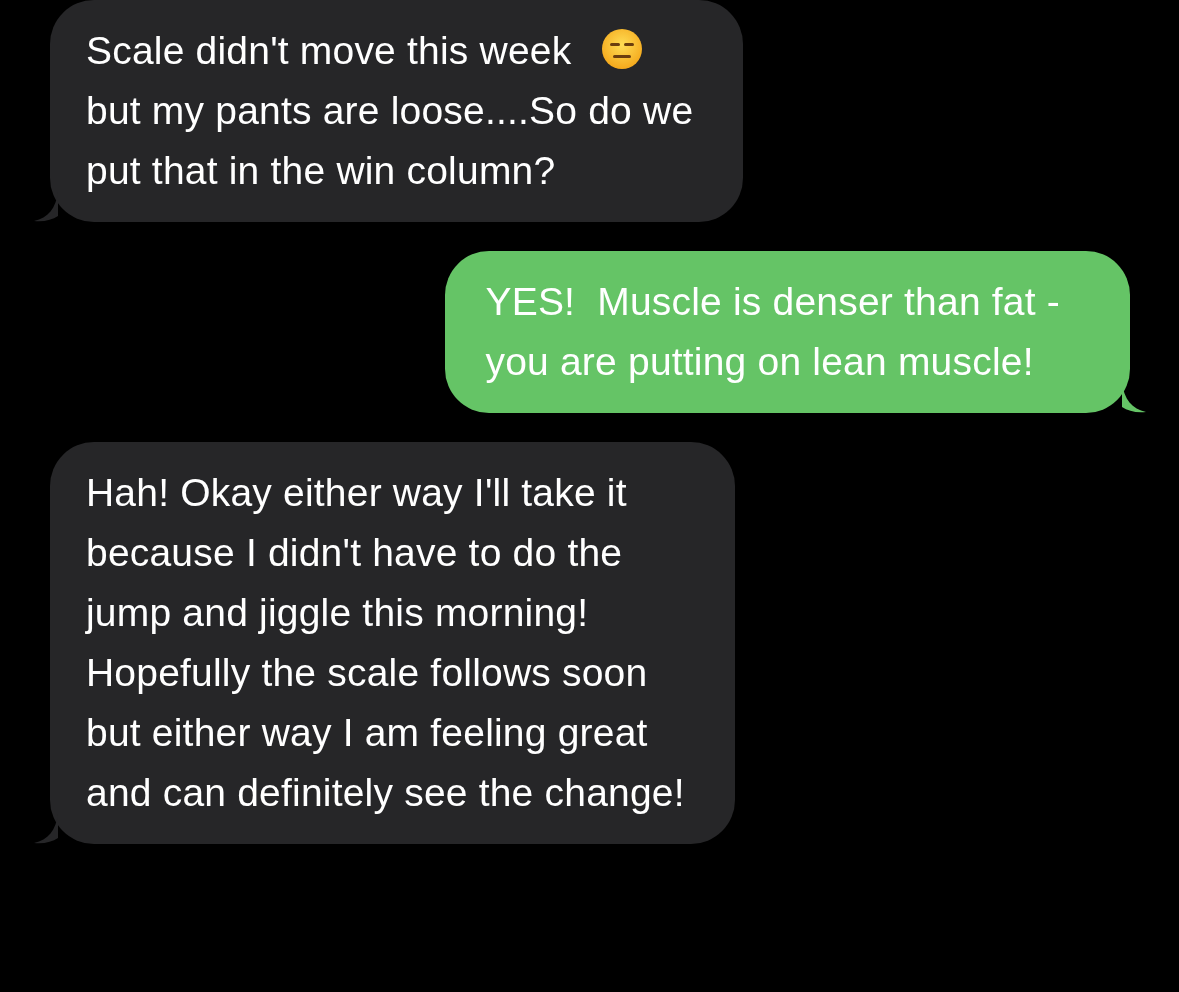  I want to click on message-text: but my pants are loose....So do we put that in the win column?, so click(390, 140).